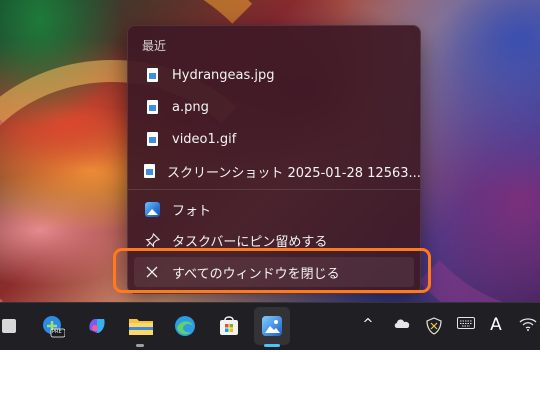  What do you see at coordinates (274, 107) in the screenshot?
I see `recent-file-item: a.png` at bounding box center [274, 107].